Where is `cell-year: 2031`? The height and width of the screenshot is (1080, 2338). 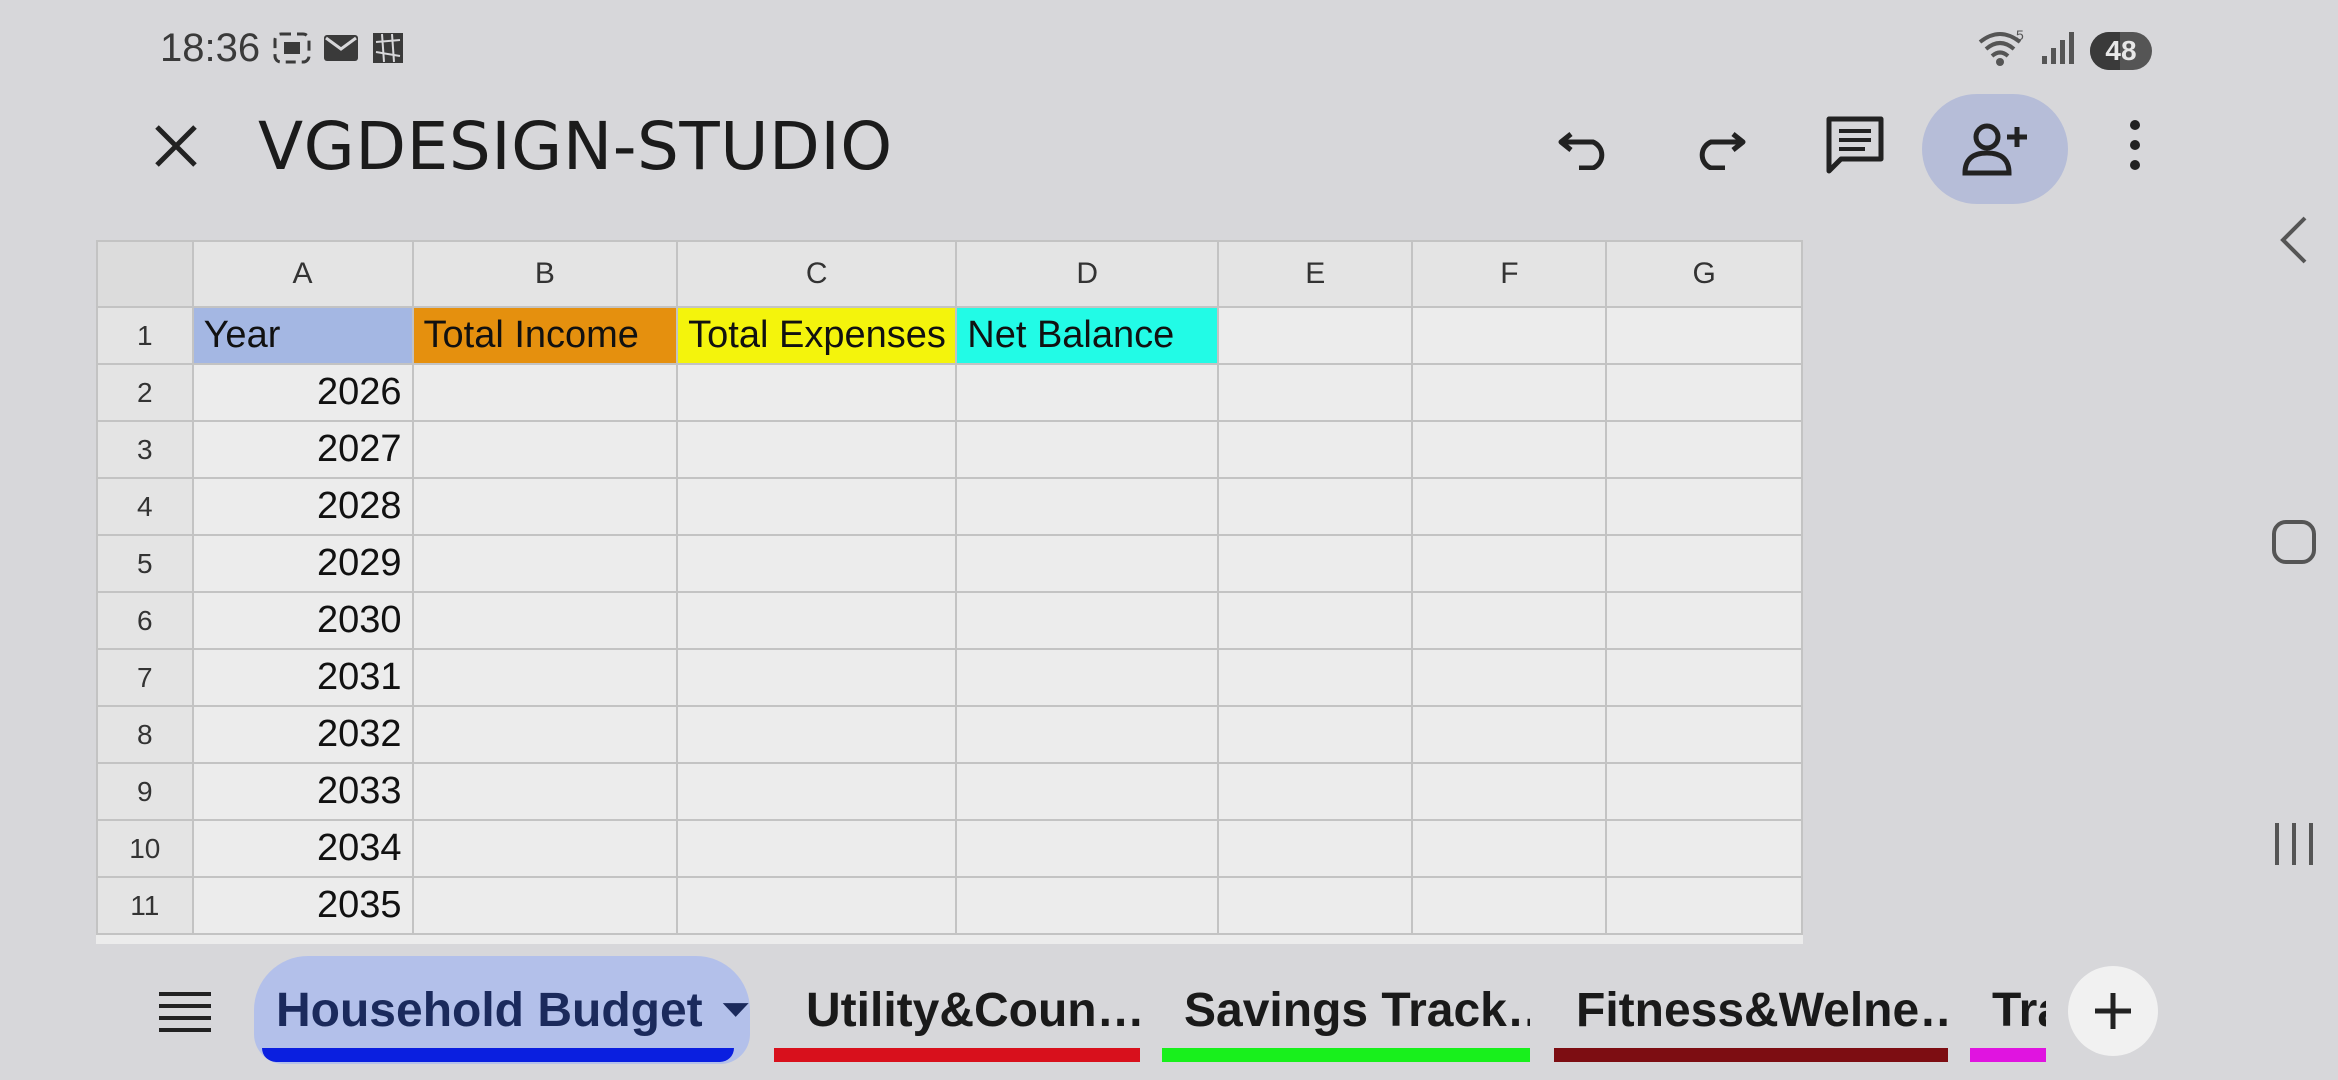 cell-year: 2031 is located at coordinates (302, 677).